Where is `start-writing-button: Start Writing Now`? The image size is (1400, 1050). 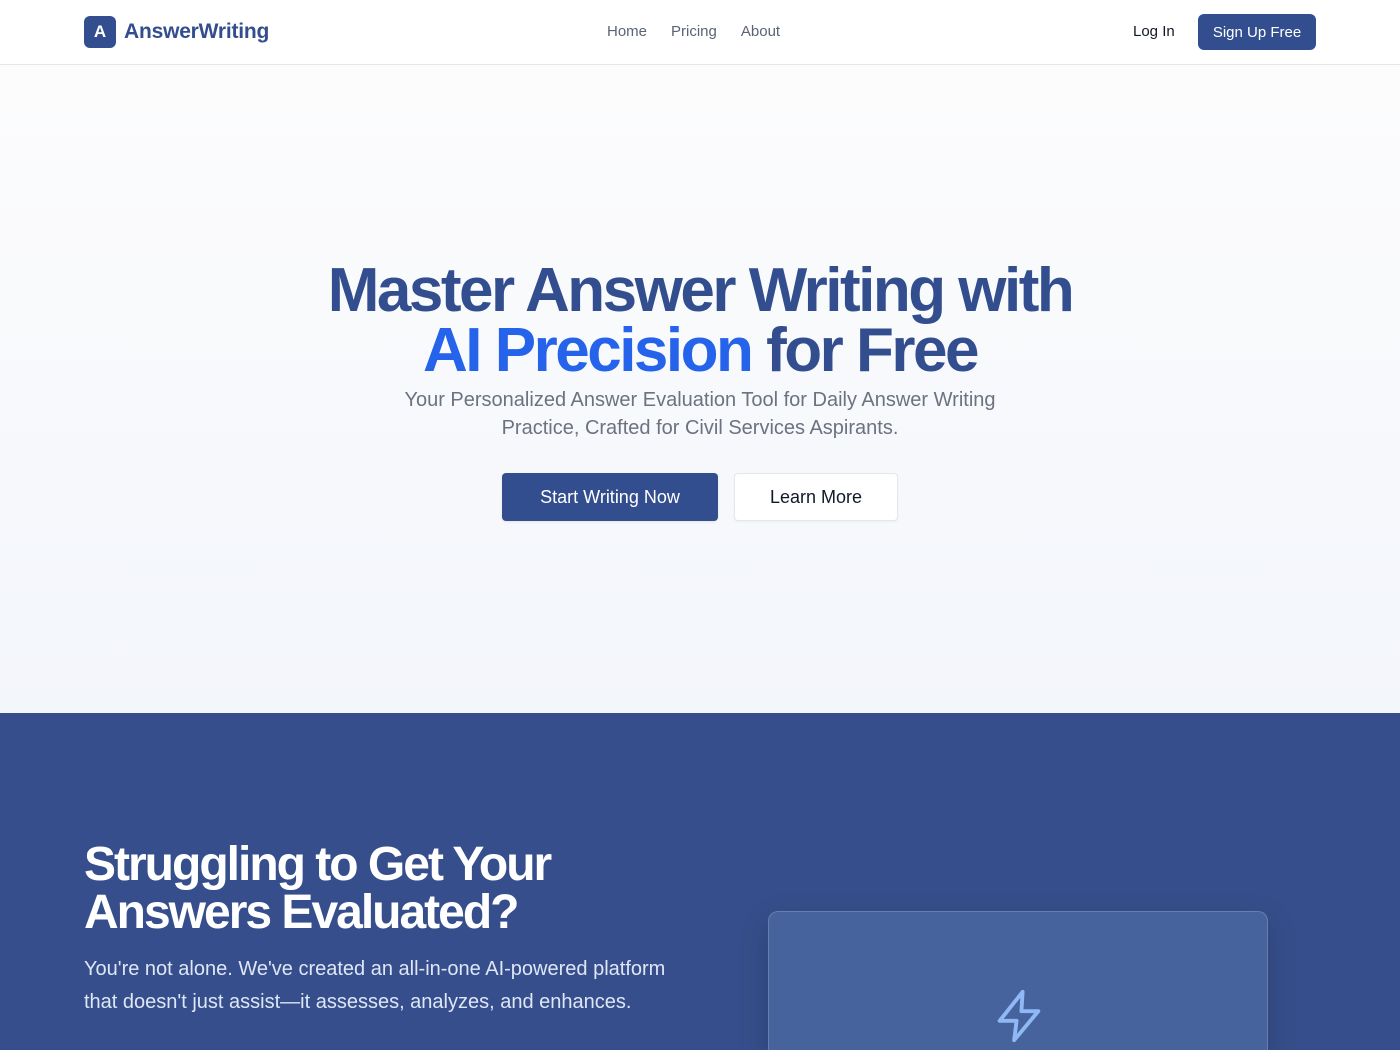
start-writing-button: Start Writing Now is located at coordinates (610, 497).